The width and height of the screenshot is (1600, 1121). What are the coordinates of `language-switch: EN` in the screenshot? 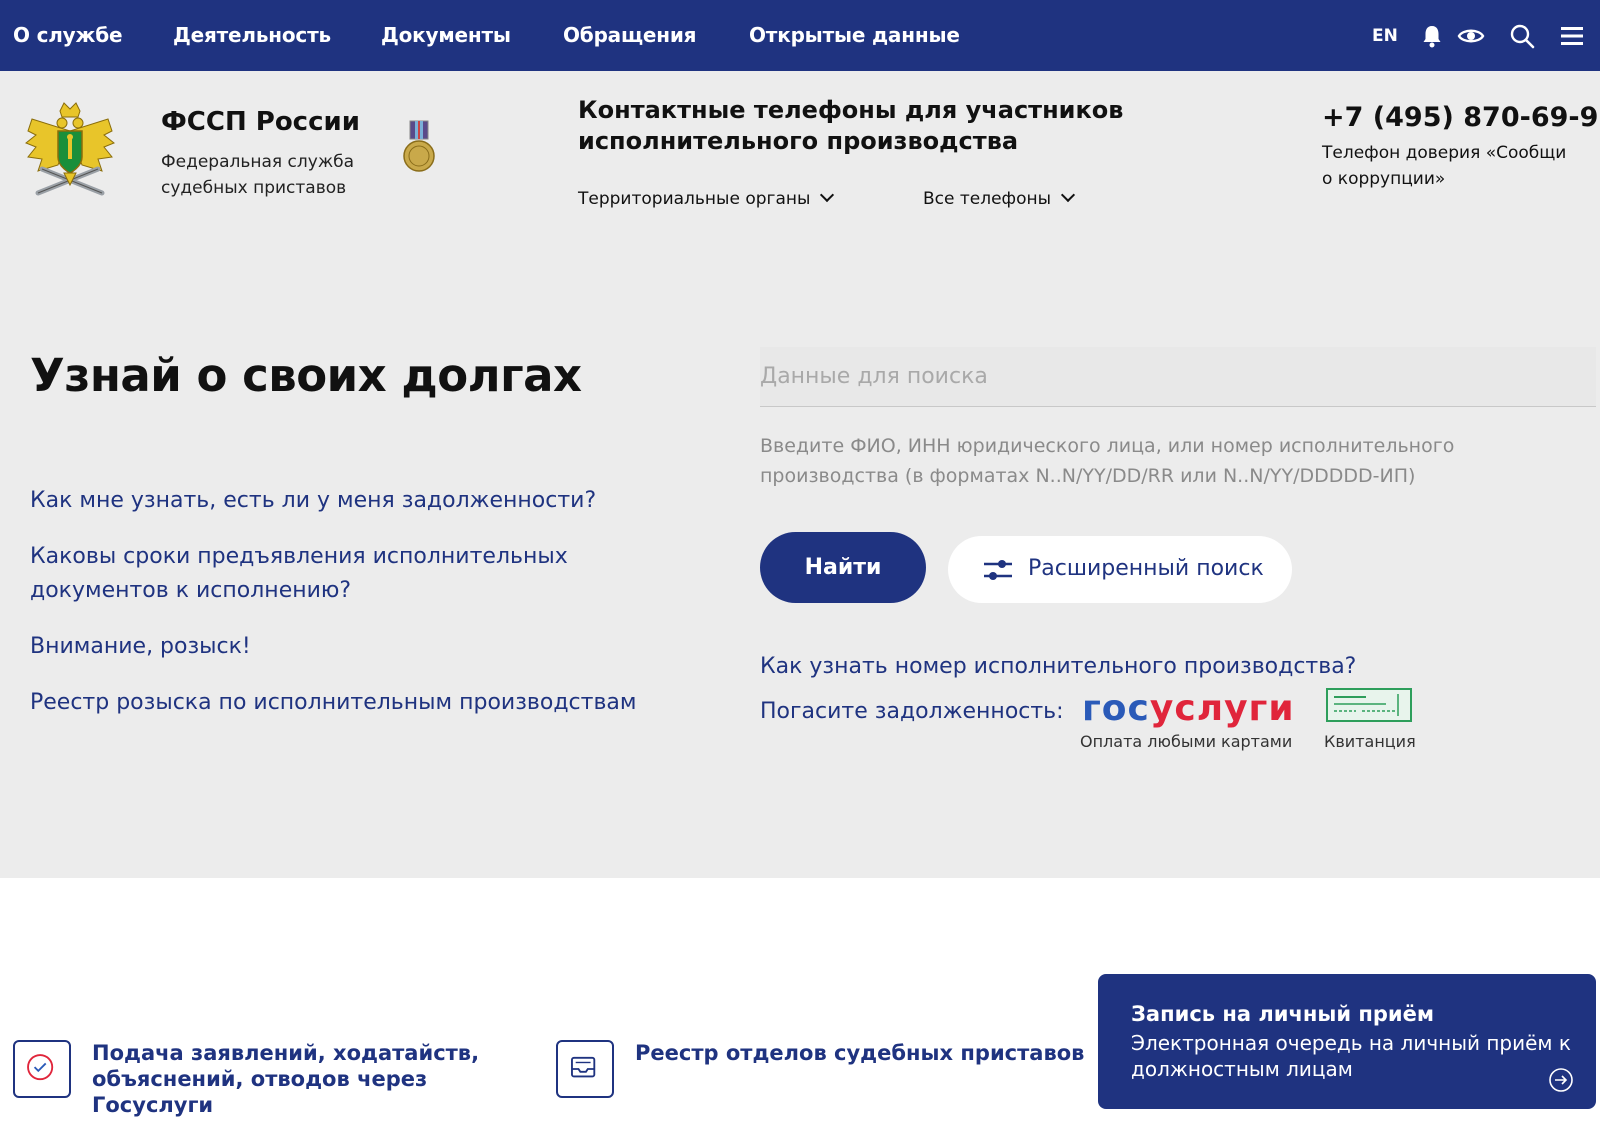 It's located at (1385, 36).